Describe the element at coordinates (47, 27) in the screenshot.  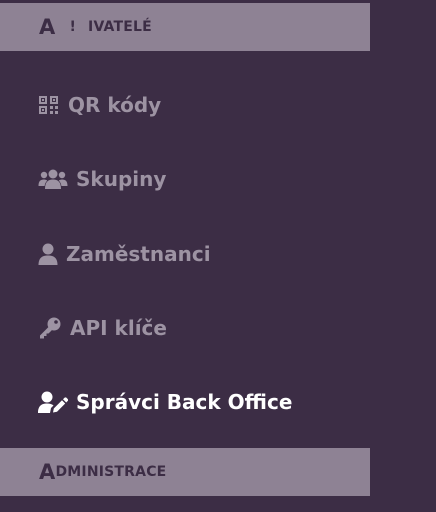
I see `section-header-users-letter: A` at that location.